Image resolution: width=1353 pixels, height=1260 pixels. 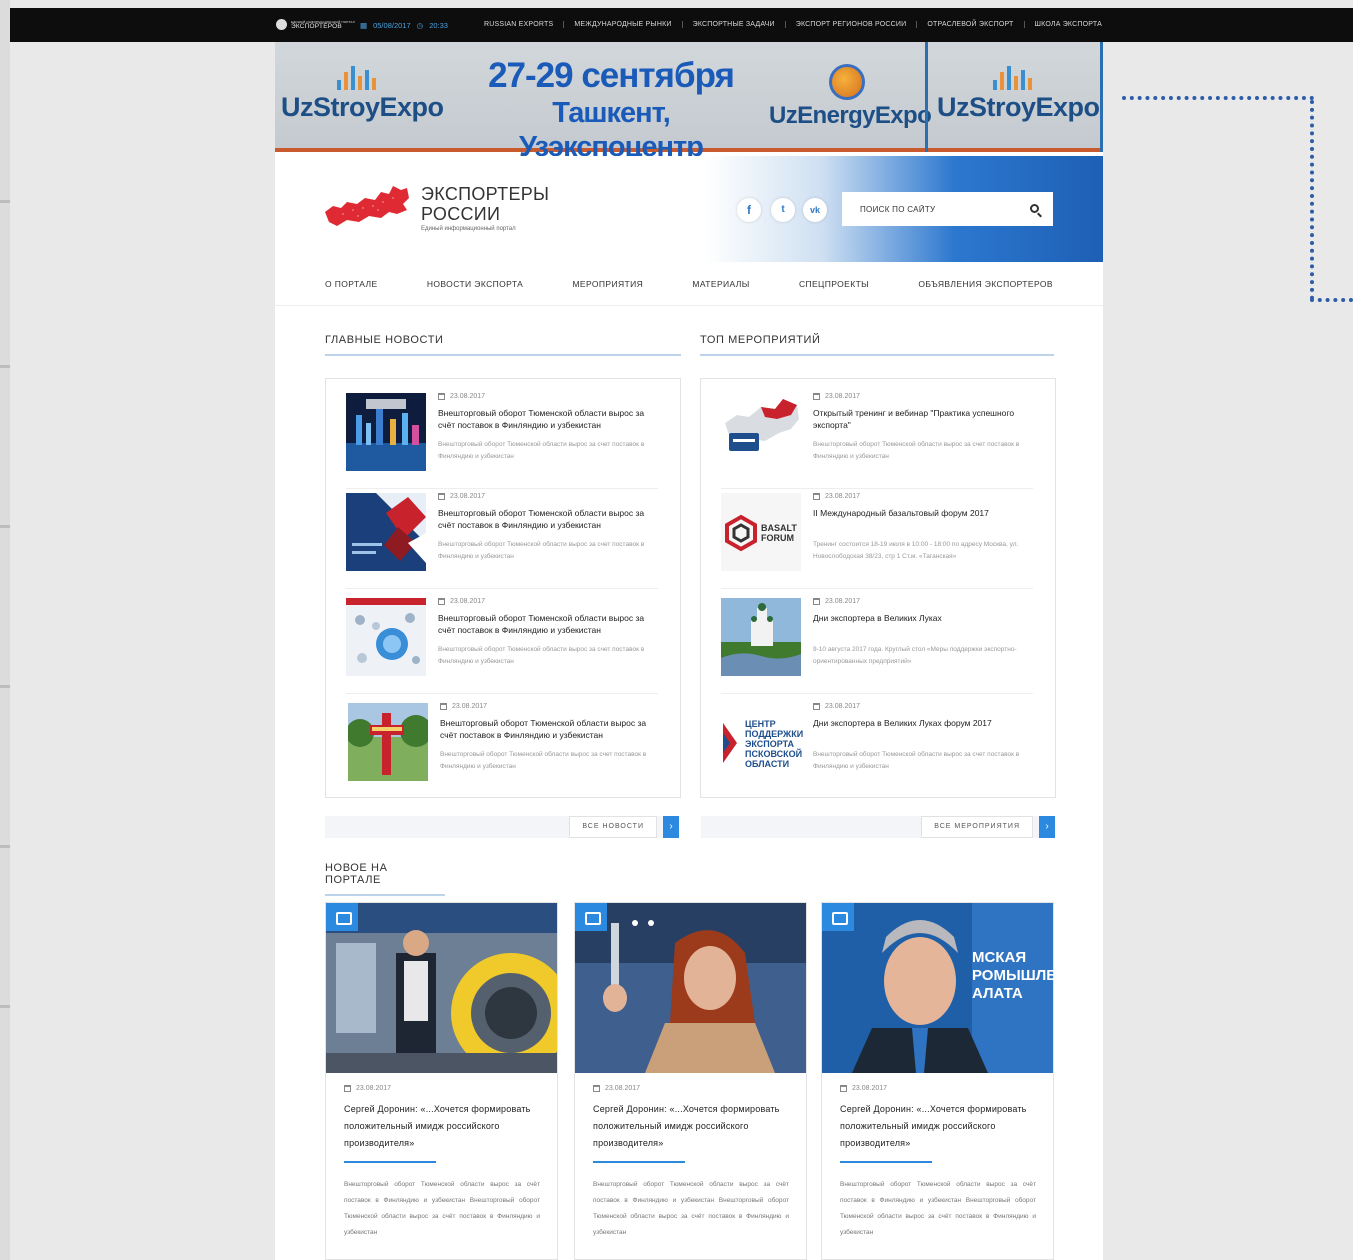 What do you see at coordinates (932, 209) in the screenshot?
I see `search-input` at bounding box center [932, 209].